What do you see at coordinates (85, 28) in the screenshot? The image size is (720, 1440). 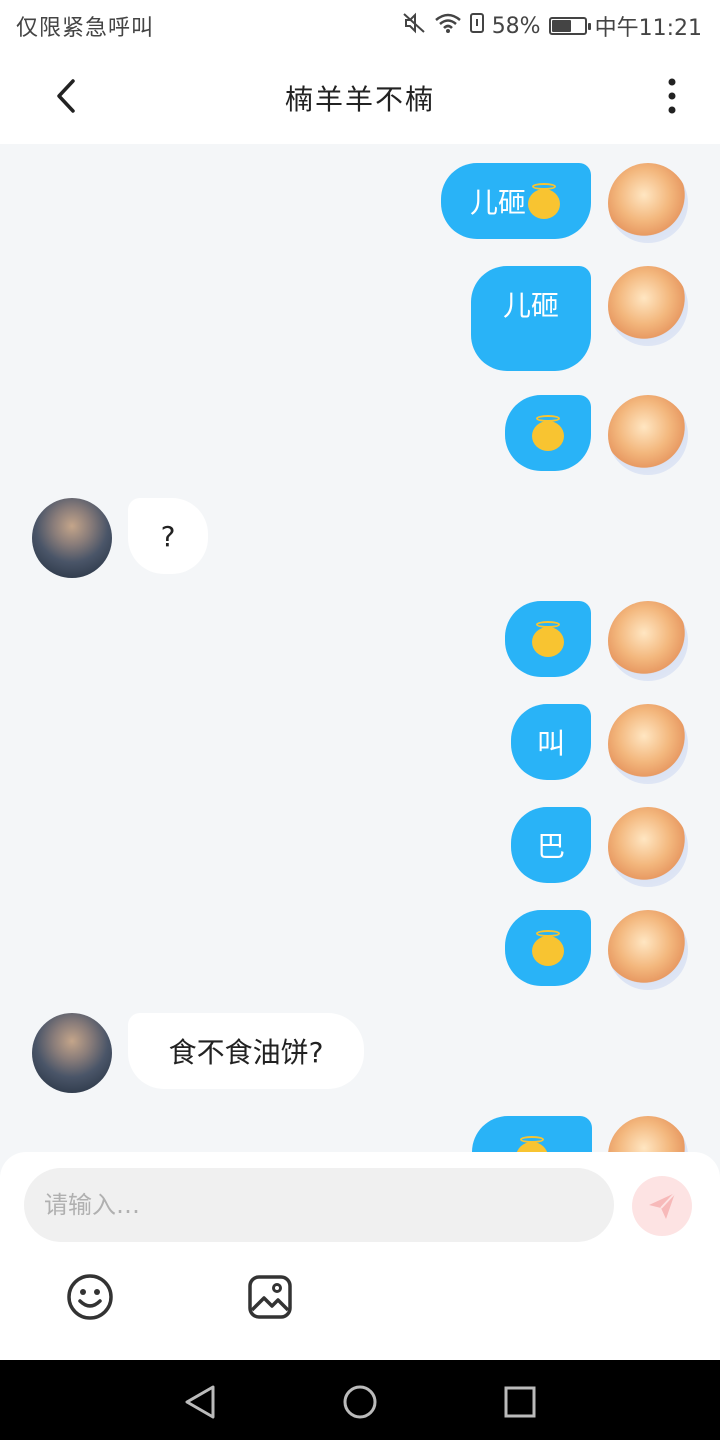 I see `carrier-text: 仅限紧急呼叫` at bounding box center [85, 28].